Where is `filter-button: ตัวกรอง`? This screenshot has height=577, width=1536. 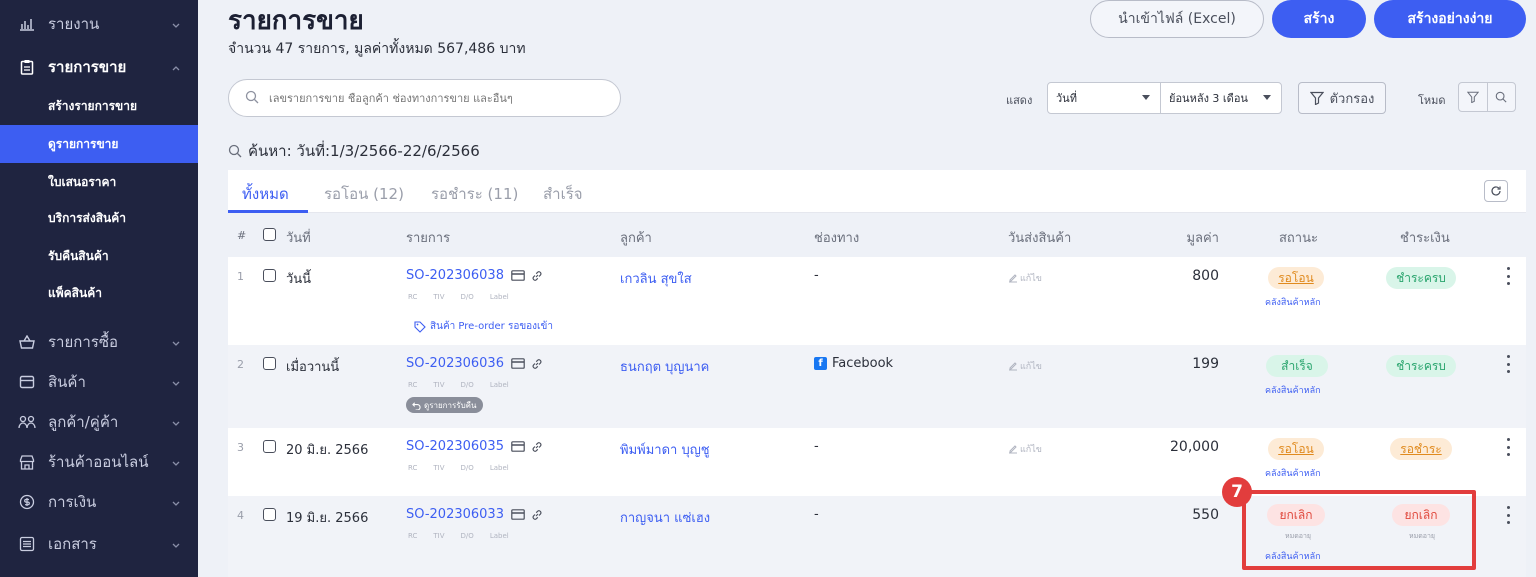
filter-button: ตัวกรอง is located at coordinates (1342, 98).